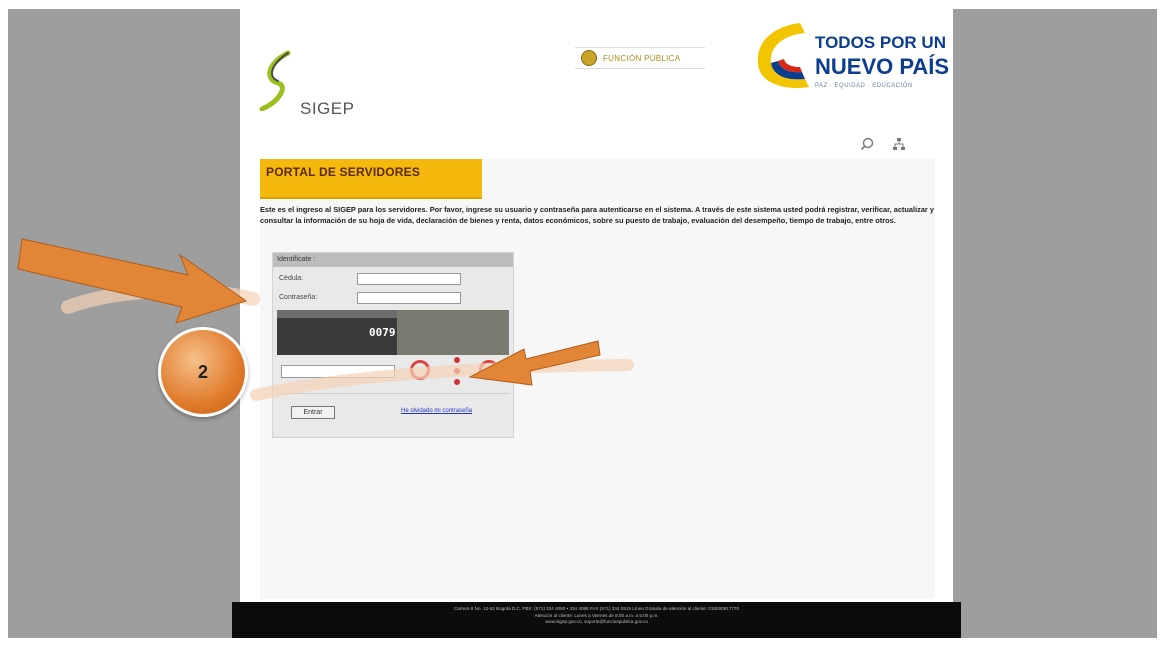 Image resolution: width=1169 pixels, height=646 pixels. What do you see at coordinates (589, 58) in the screenshot?
I see `coat-of-arms-icon` at bounding box center [589, 58].